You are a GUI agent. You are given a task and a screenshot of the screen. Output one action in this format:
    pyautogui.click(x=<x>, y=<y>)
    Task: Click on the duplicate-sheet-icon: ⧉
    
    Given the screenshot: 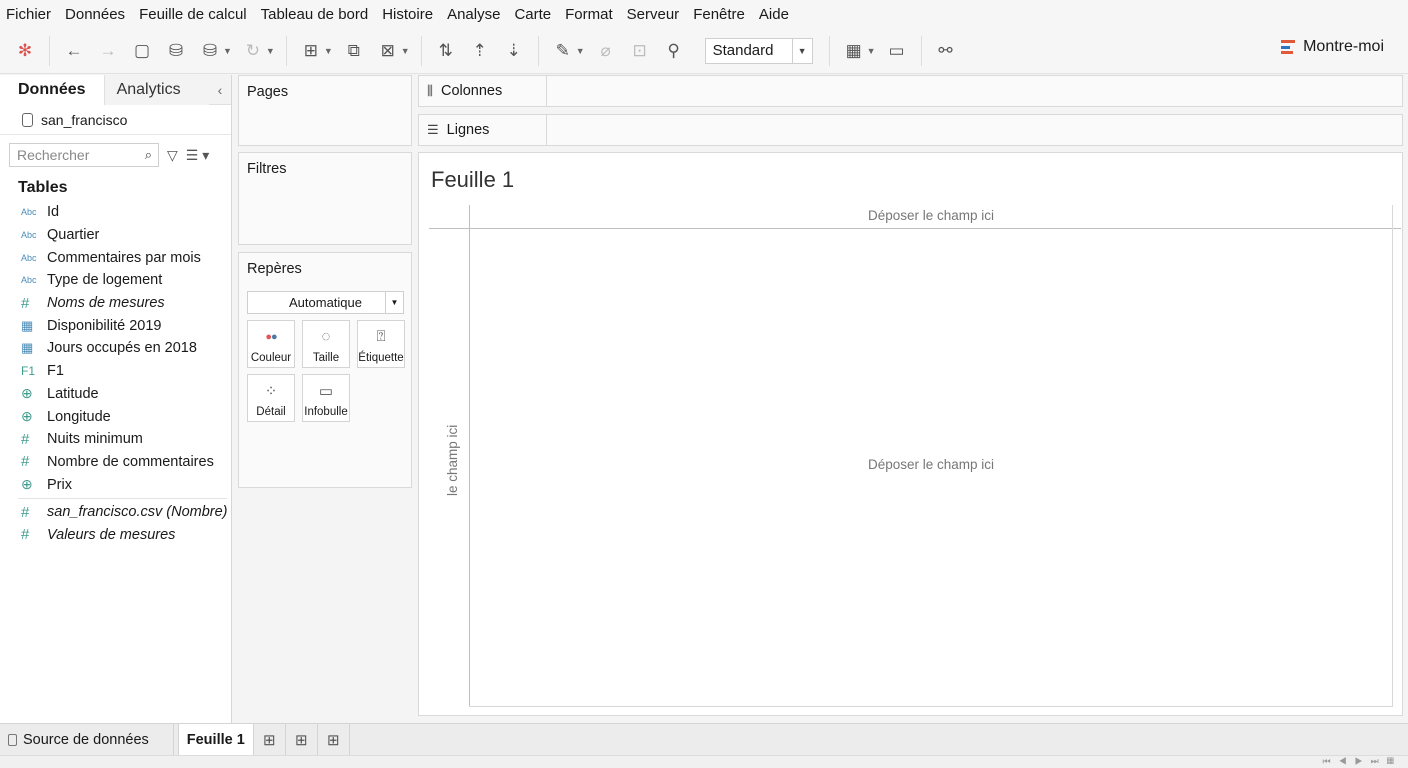 What is the action you would take?
    pyautogui.click(x=354, y=51)
    